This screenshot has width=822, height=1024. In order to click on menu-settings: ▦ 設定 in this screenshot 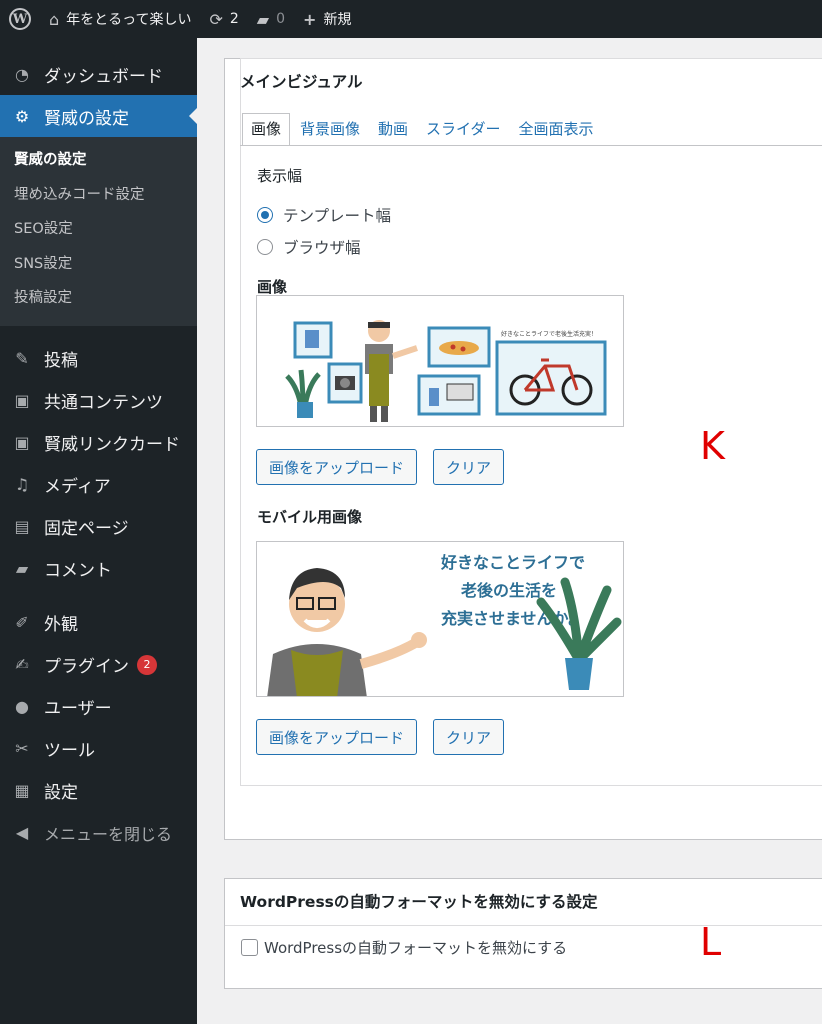, I will do `click(98, 791)`.